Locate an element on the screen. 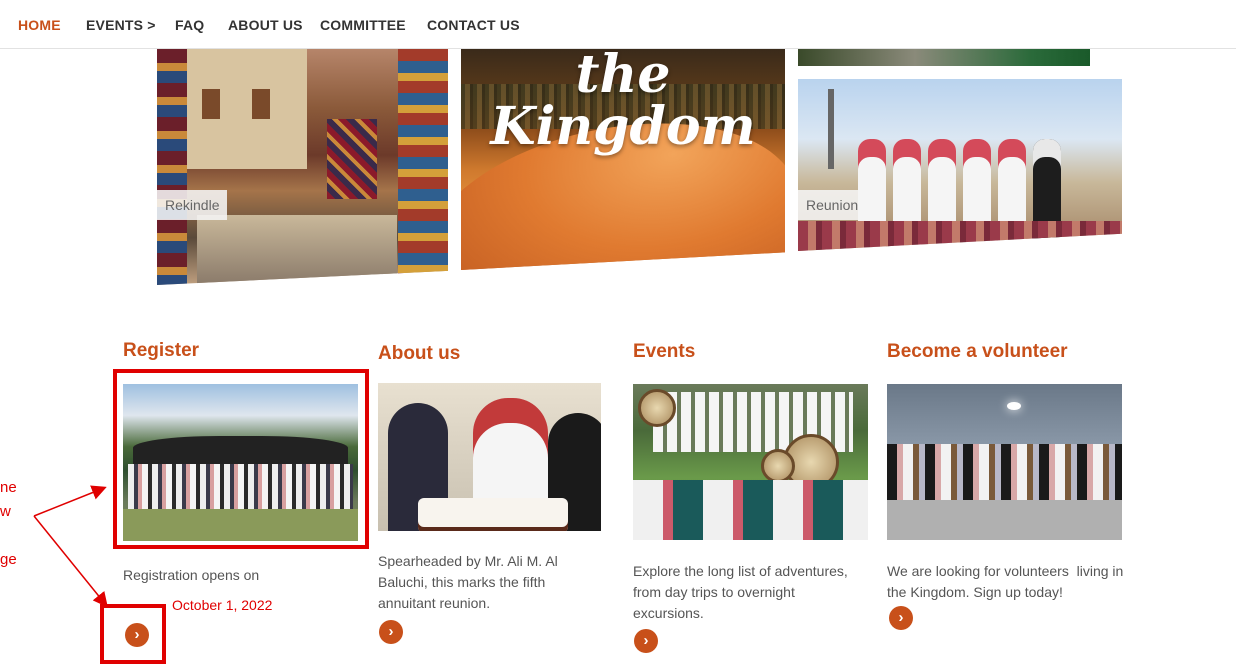  annotation-arrow-to-button is located at coordinates (70, 561).